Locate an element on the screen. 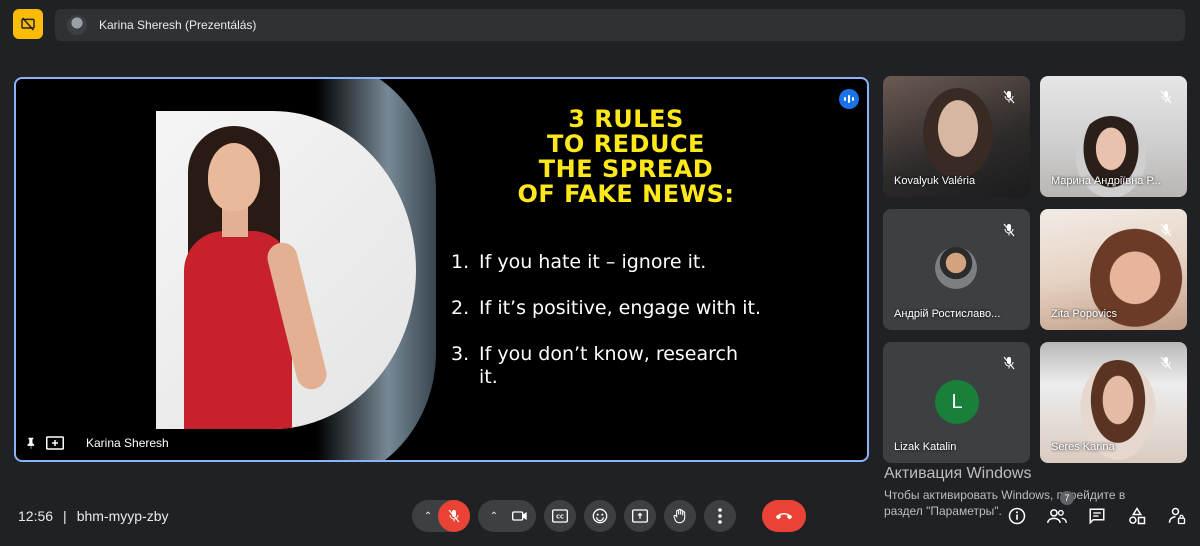 The height and width of the screenshot is (546, 1200). activities-button is located at coordinates (1137, 516).